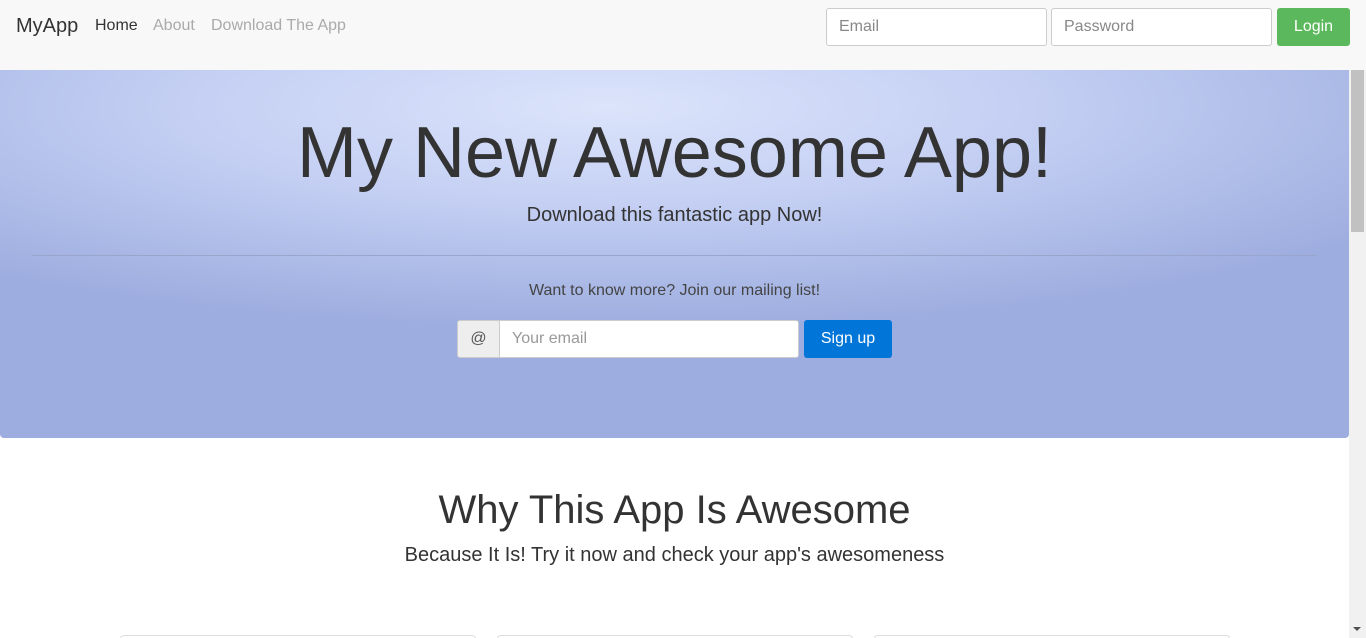 Image resolution: width=1366 pixels, height=638 pixels. I want to click on why-section-title: Why This App Is Awesome, so click(674, 510).